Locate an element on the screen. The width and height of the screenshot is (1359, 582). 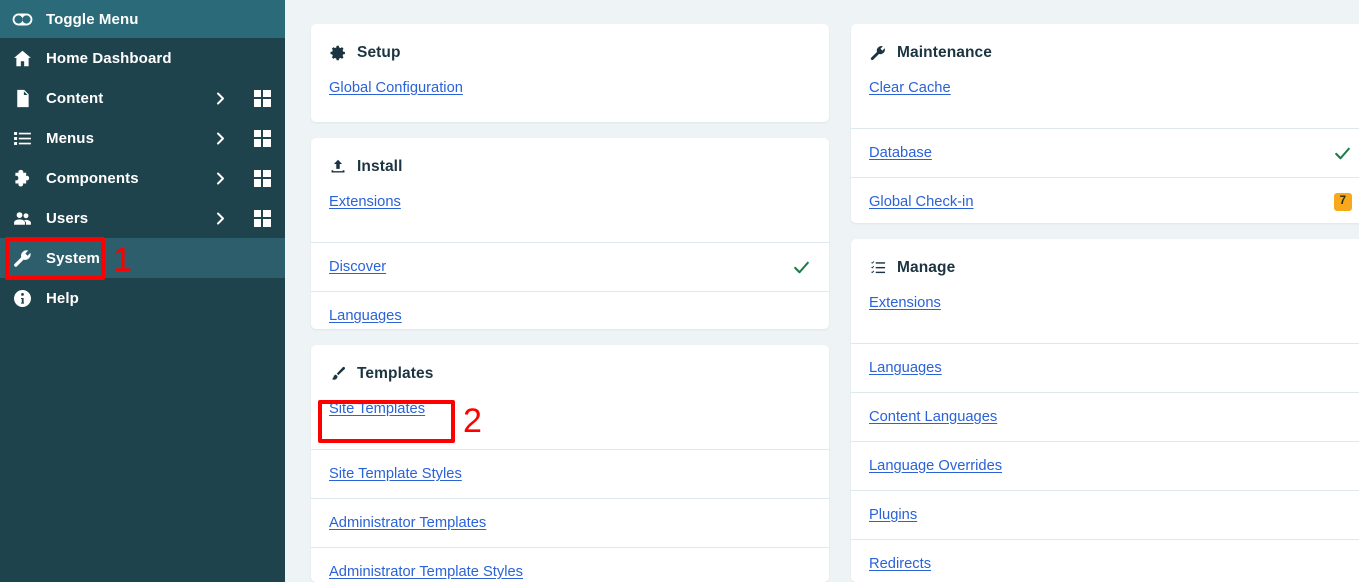
panel-header: Manage is located at coordinates (1105, 268).